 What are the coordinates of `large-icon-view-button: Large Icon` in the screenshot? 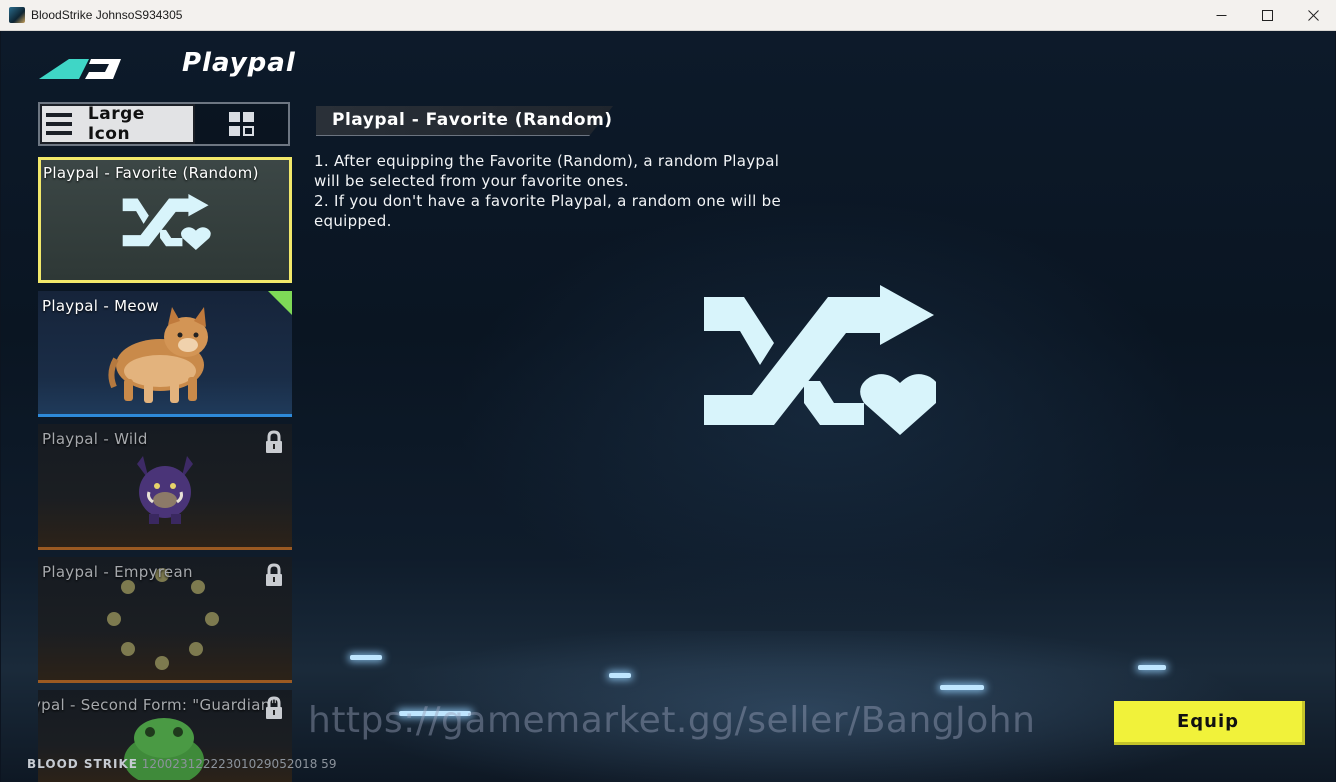 It's located at (117, 124).